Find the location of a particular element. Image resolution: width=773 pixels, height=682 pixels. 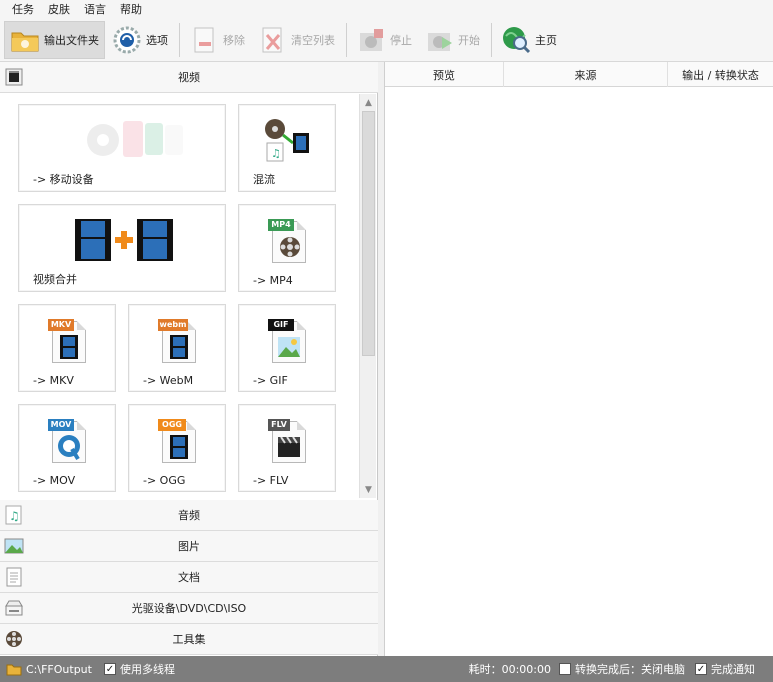

tile-video-join: 视频合并 is located at coordinates (122, 248).